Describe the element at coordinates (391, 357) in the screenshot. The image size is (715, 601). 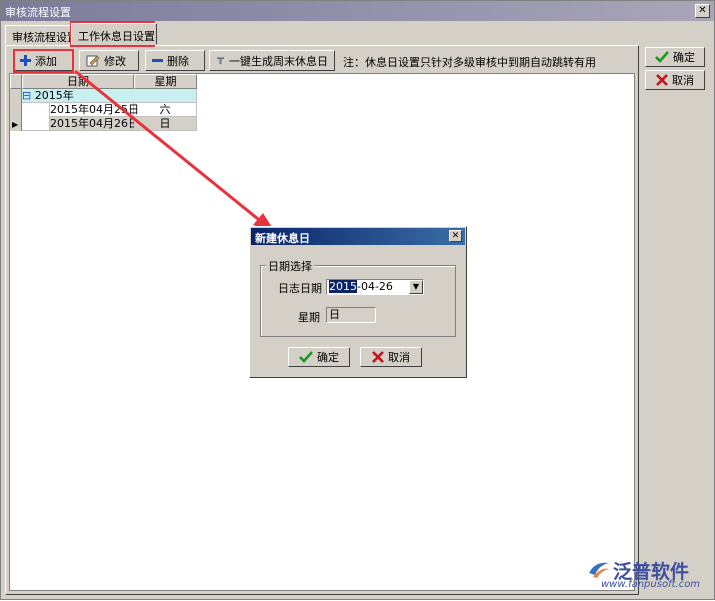
I see `dialog-cancel-button: 取消` at that location.